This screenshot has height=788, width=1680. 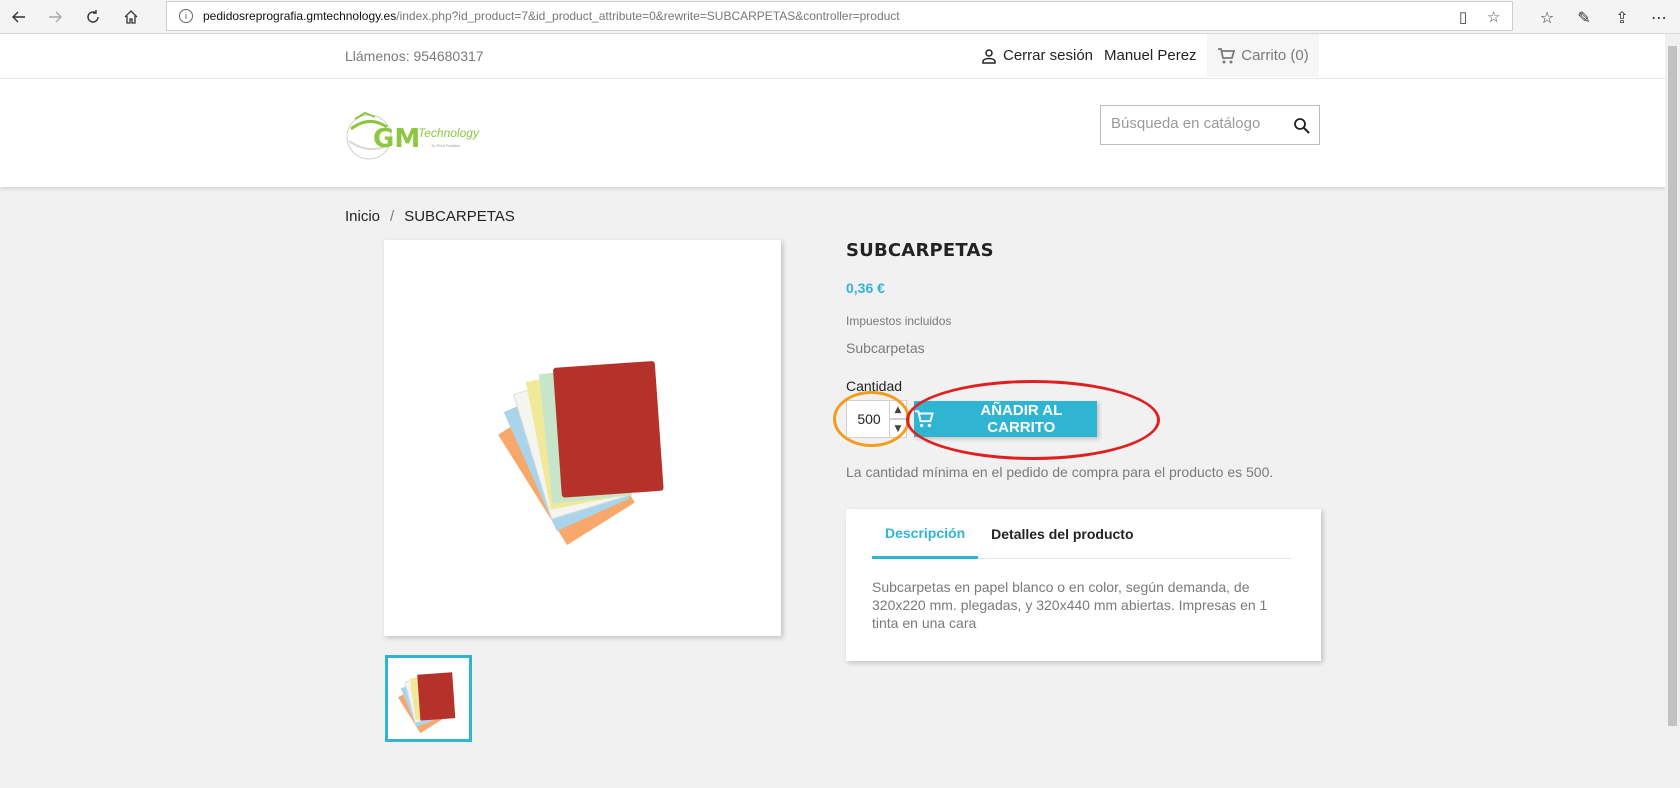 I want to click on info-icon: i, so click(x=186, y=16).